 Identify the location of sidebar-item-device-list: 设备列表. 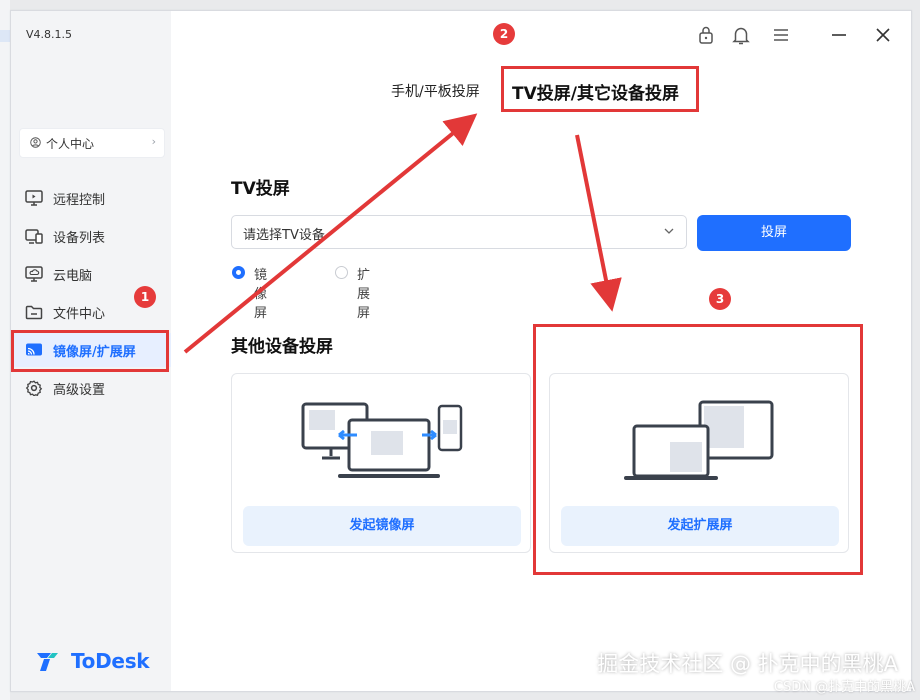
(91, 236).